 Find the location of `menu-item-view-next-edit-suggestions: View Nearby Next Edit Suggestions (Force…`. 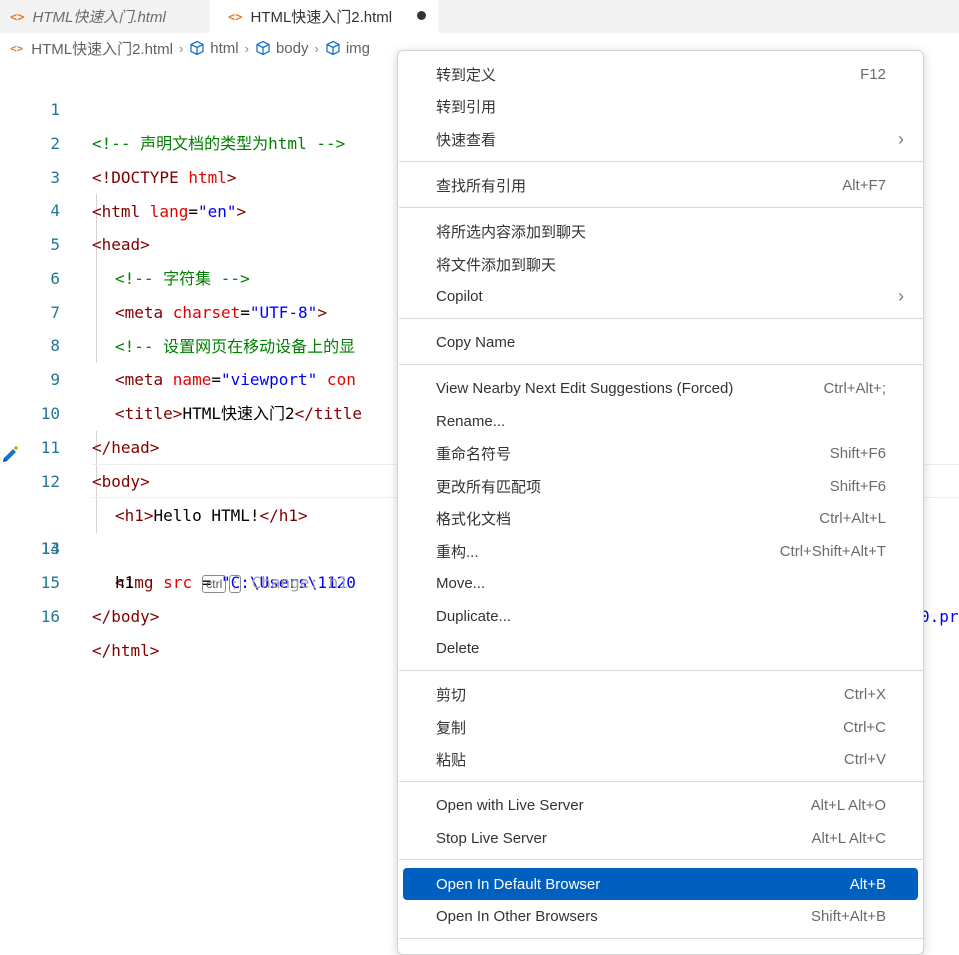

menu-item-view-next-edit-suggestions: View Nearby Next Edit Suggestions (Force… is located at coordinates (660, 388).